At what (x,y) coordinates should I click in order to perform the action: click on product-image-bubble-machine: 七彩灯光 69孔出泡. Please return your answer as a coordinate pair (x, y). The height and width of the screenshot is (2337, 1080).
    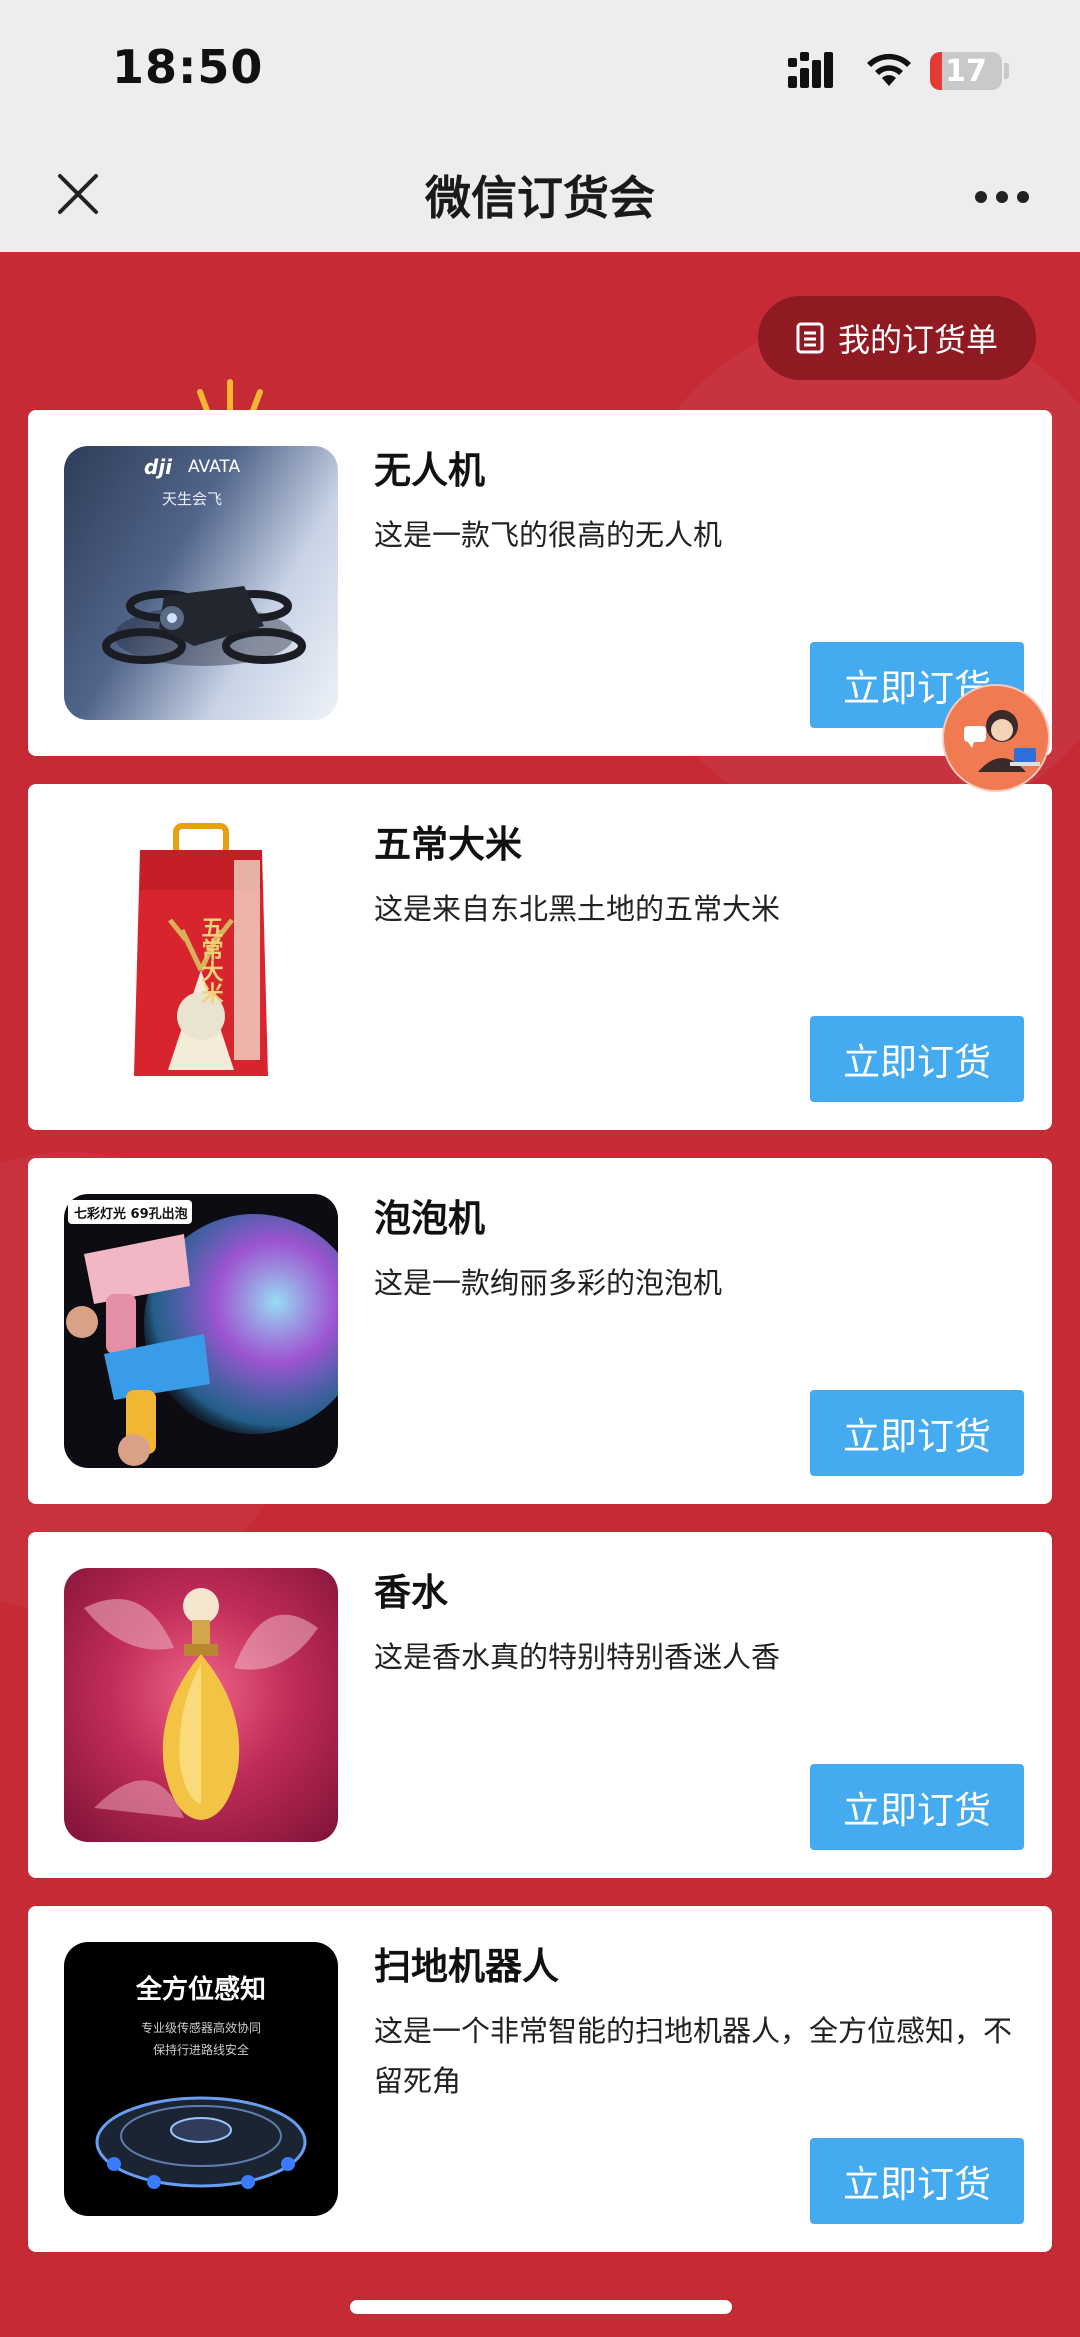
    Looking at the image, I should click on (201, 1331).